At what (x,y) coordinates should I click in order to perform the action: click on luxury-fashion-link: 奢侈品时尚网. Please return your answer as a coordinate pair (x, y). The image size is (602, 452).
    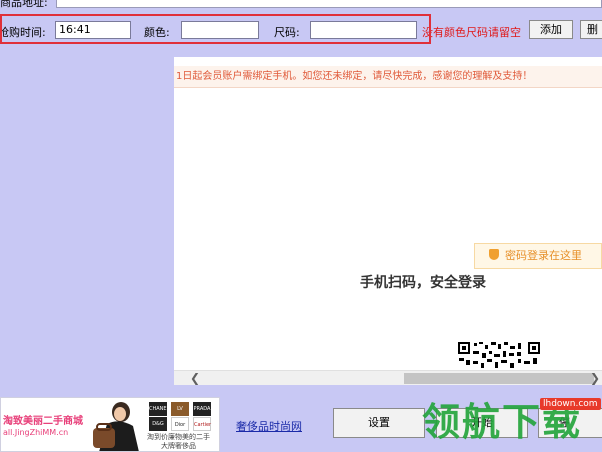
    Looking at the image, I should click on (269, 426).